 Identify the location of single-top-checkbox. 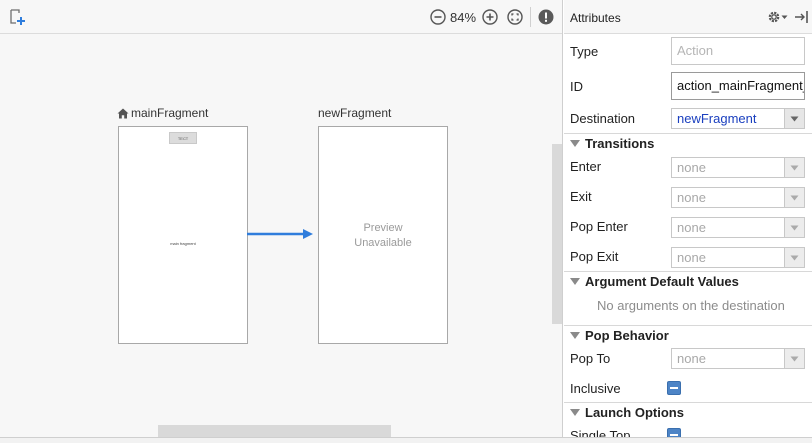
(674, 432).